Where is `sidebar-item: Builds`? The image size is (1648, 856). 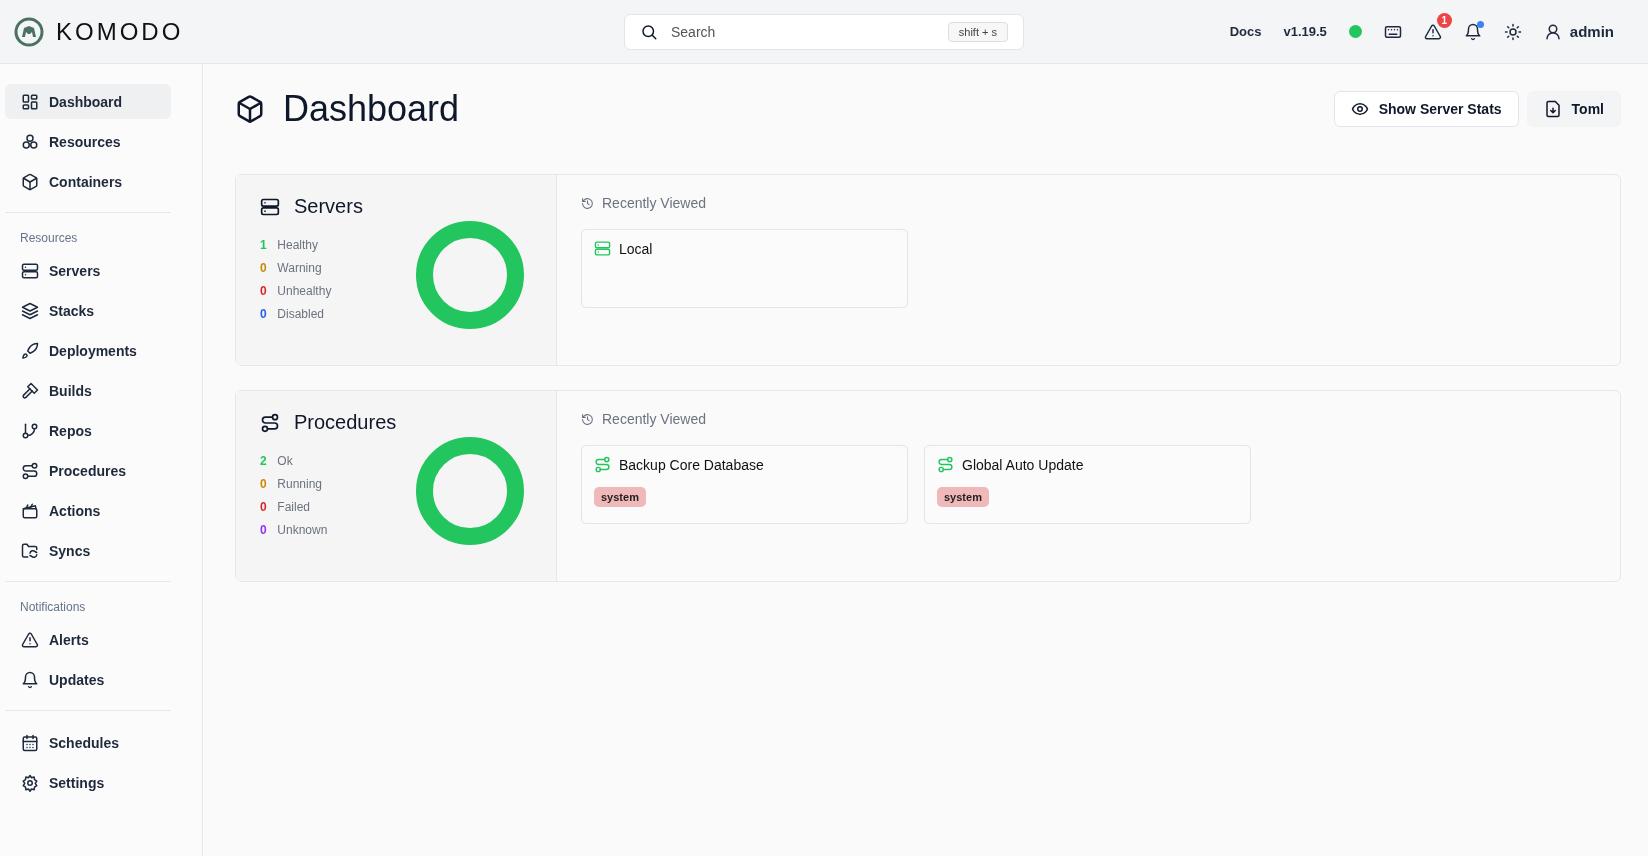 sidebar-item: Builds is located at coordinates (88, 390).